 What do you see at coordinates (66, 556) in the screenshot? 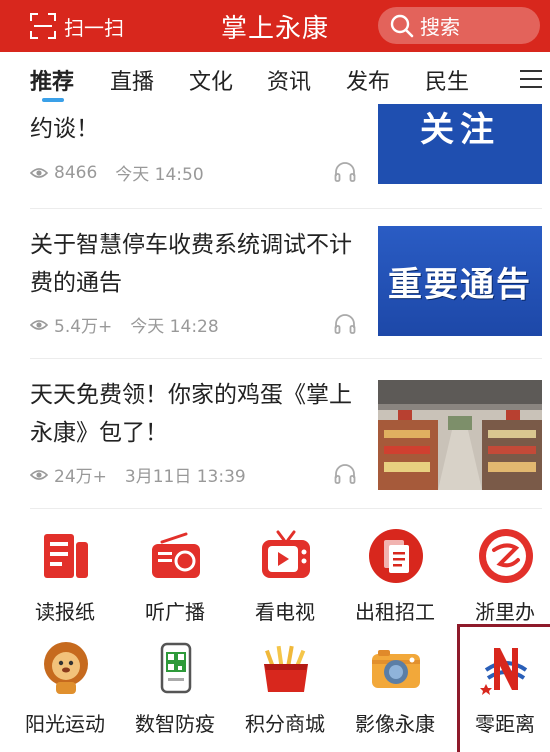
I see `newspaper-icon` at bounding box center [66, 556].